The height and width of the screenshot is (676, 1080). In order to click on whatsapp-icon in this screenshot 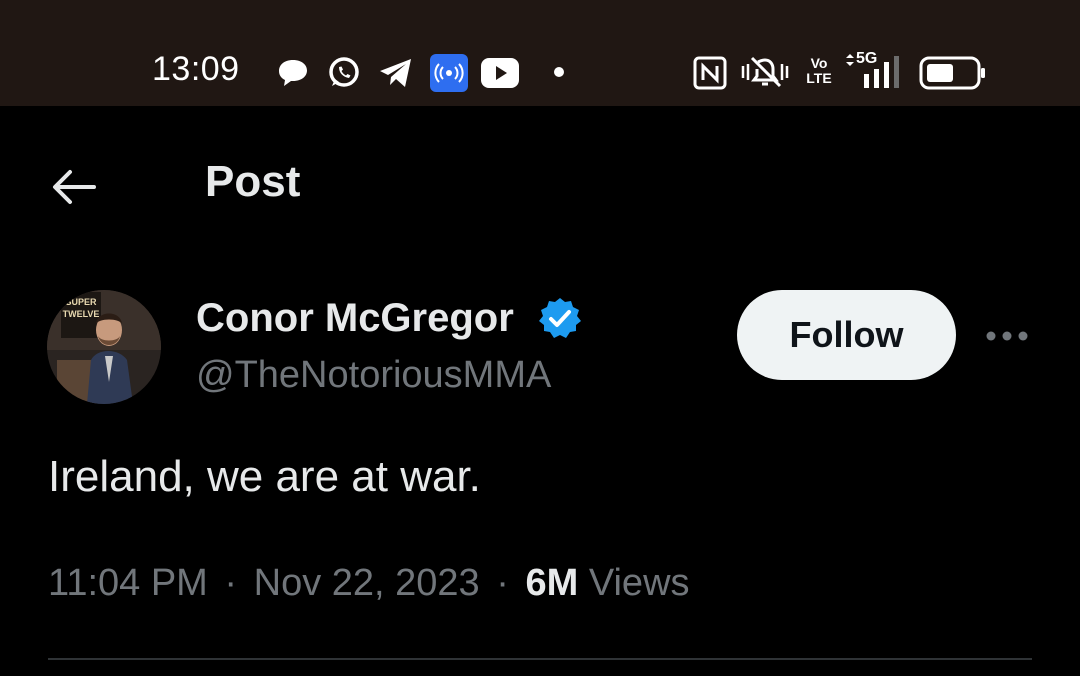, I will do `click(344, 72)`.